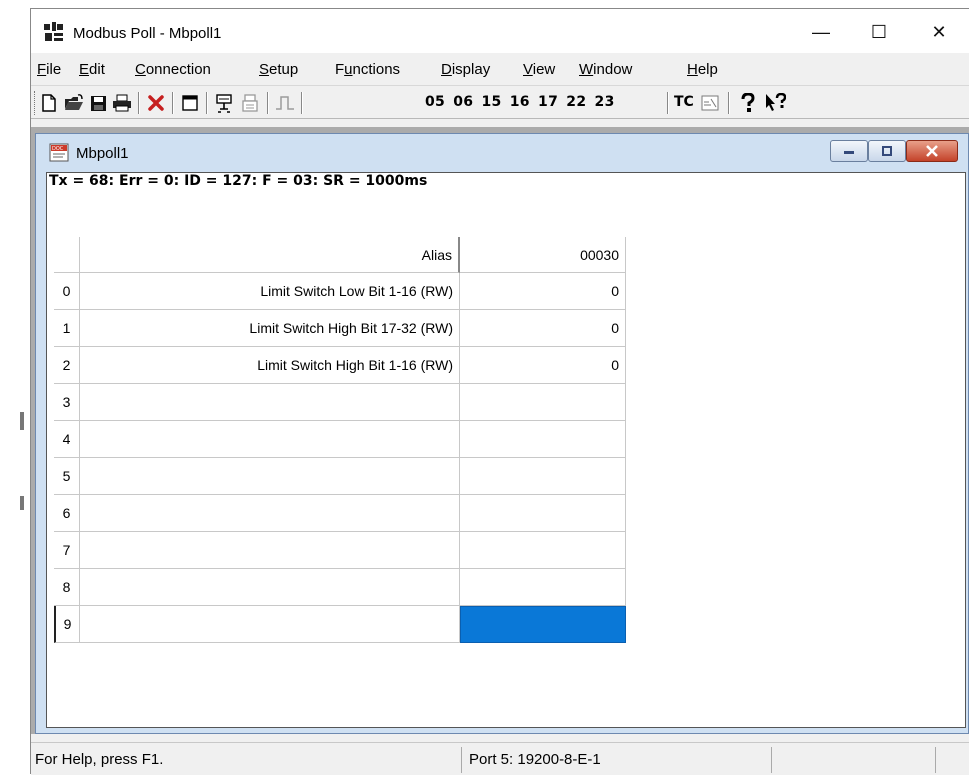 This screenshot has width=969, height=775. I want to click on table-row: 2 Limit Switch High Bit 1-16 (RW) 0, so click(340, 365).